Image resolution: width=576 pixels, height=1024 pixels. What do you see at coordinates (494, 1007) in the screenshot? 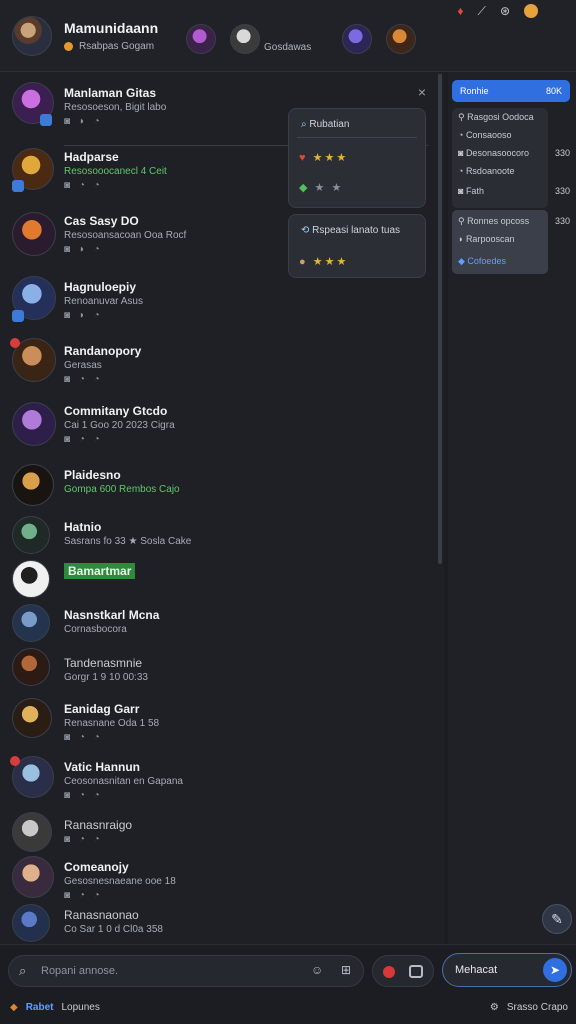
I see `gear-icon: ⚙` at bounding box center [494, 1007].